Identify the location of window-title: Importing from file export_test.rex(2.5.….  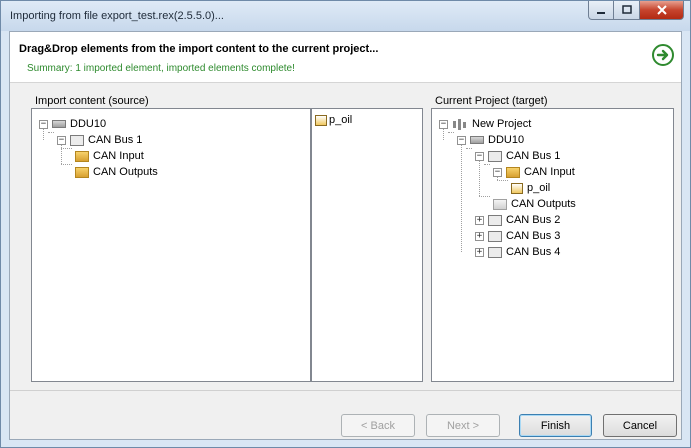
(117, 16).